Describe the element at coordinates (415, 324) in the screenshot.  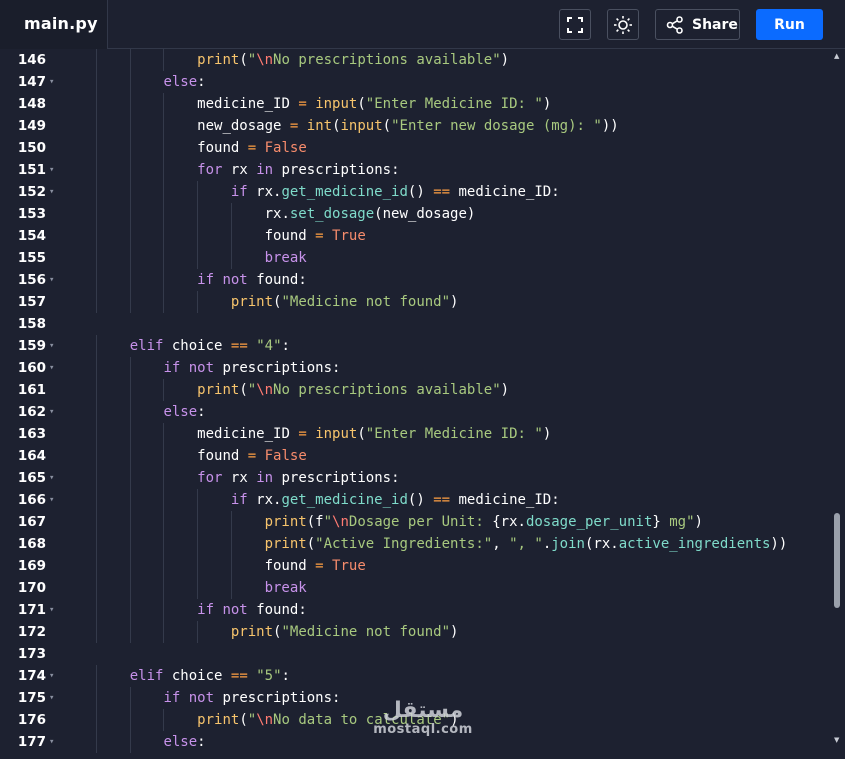
I see `code-line: 158` at that location.